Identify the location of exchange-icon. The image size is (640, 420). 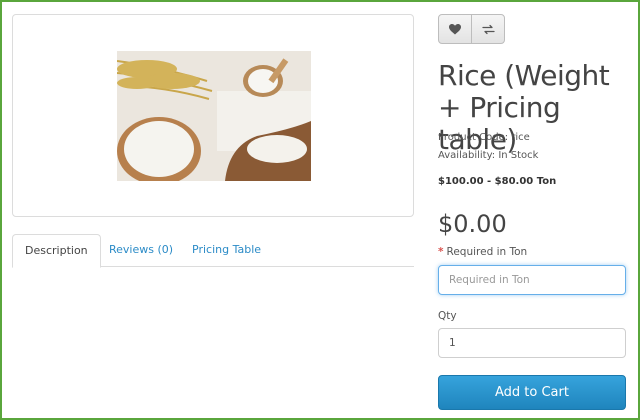
(488, 29).